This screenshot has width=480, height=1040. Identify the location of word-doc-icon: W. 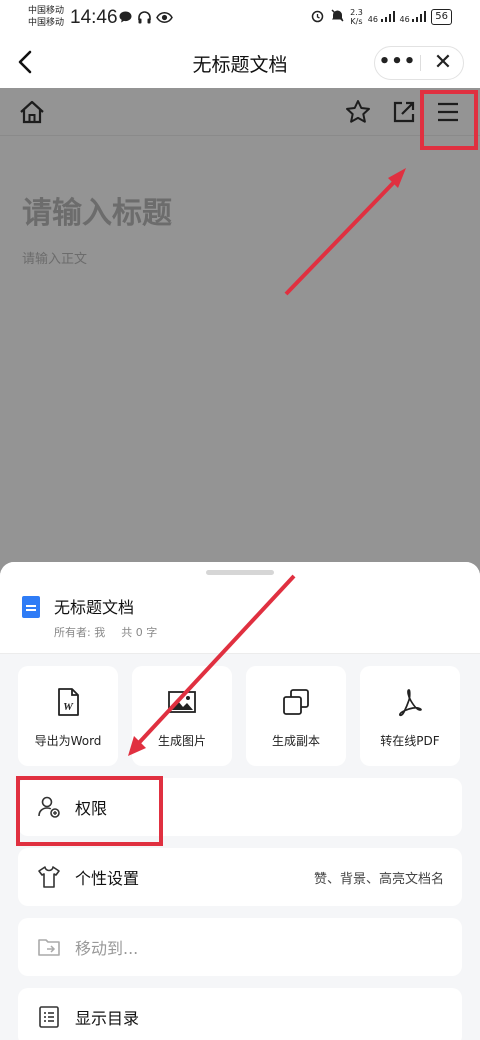
(68, 702).